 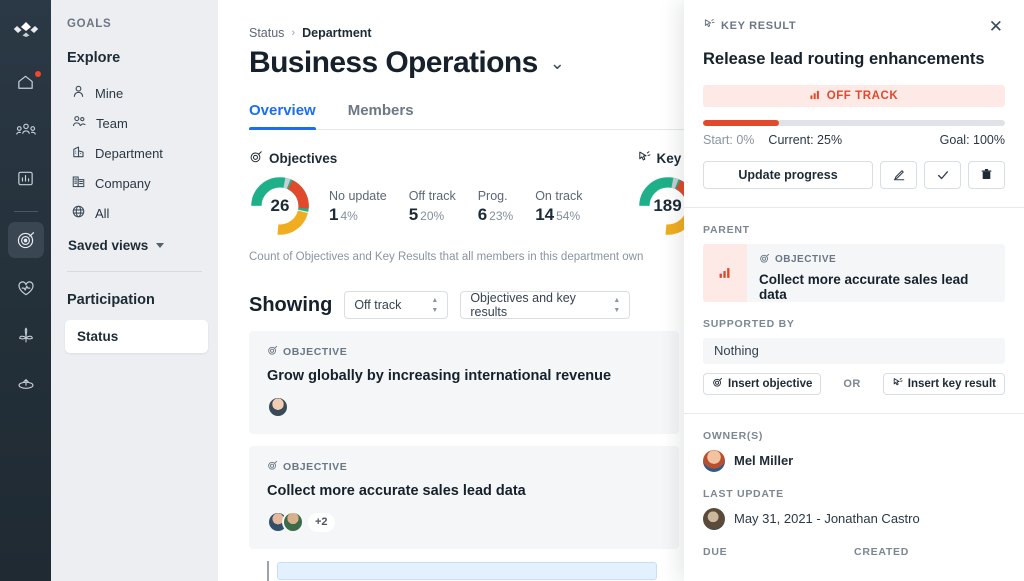 What do you see at coordinates (134, 213) in the screenshot?
I see `sidebar-item-all: All` at bounding box center [134, 213].